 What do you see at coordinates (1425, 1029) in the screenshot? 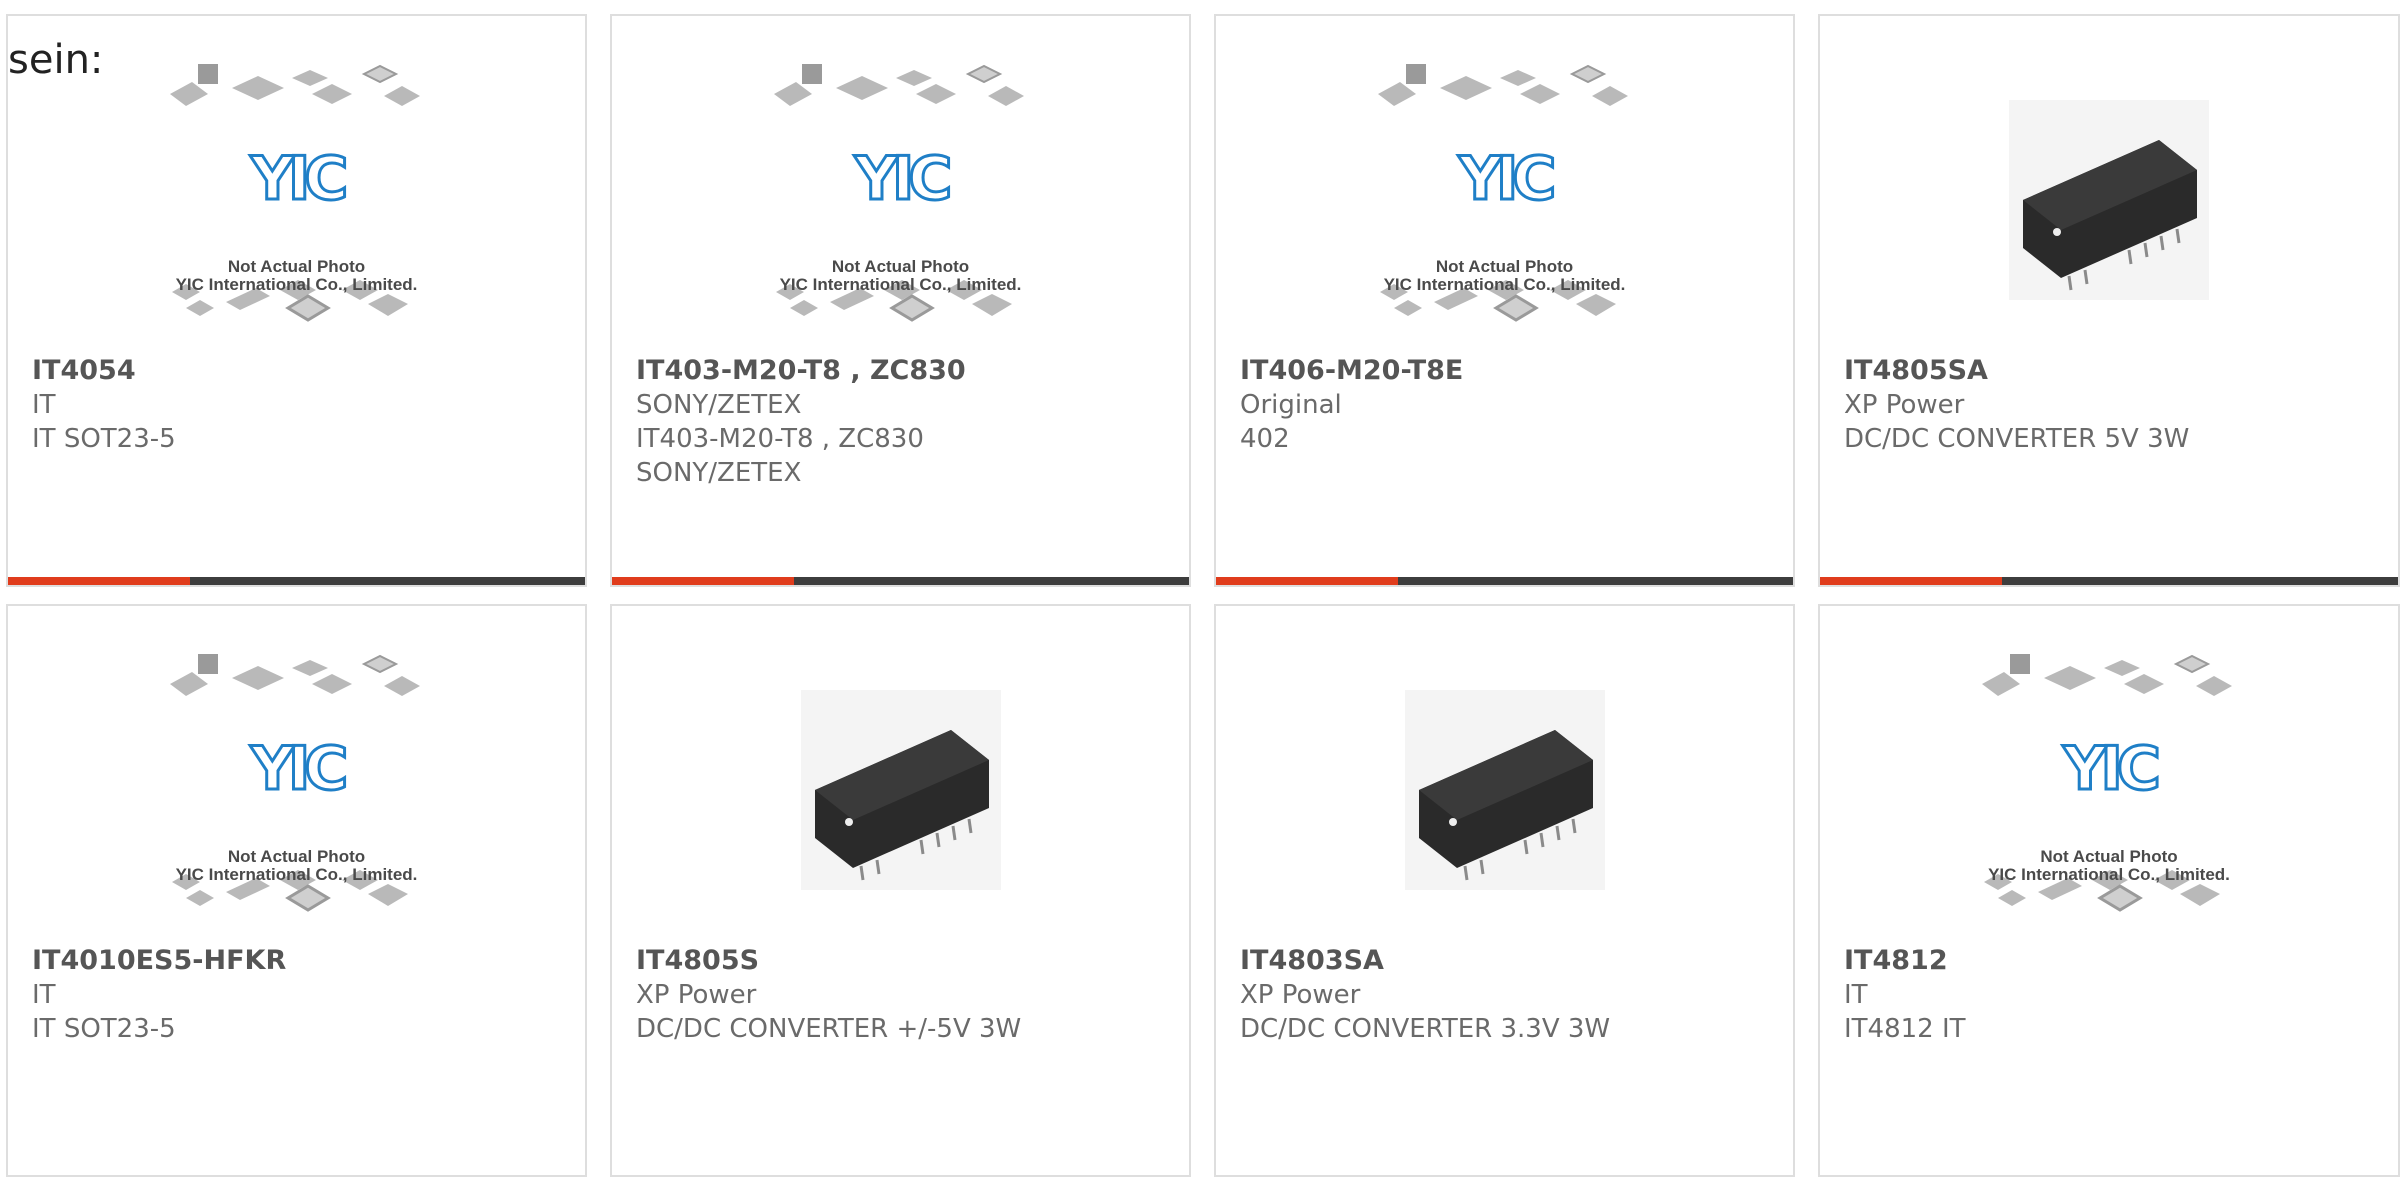
I see `description: DC/DC CONVERTER 3.3V 3W` at bounding box center [1425, 1029].